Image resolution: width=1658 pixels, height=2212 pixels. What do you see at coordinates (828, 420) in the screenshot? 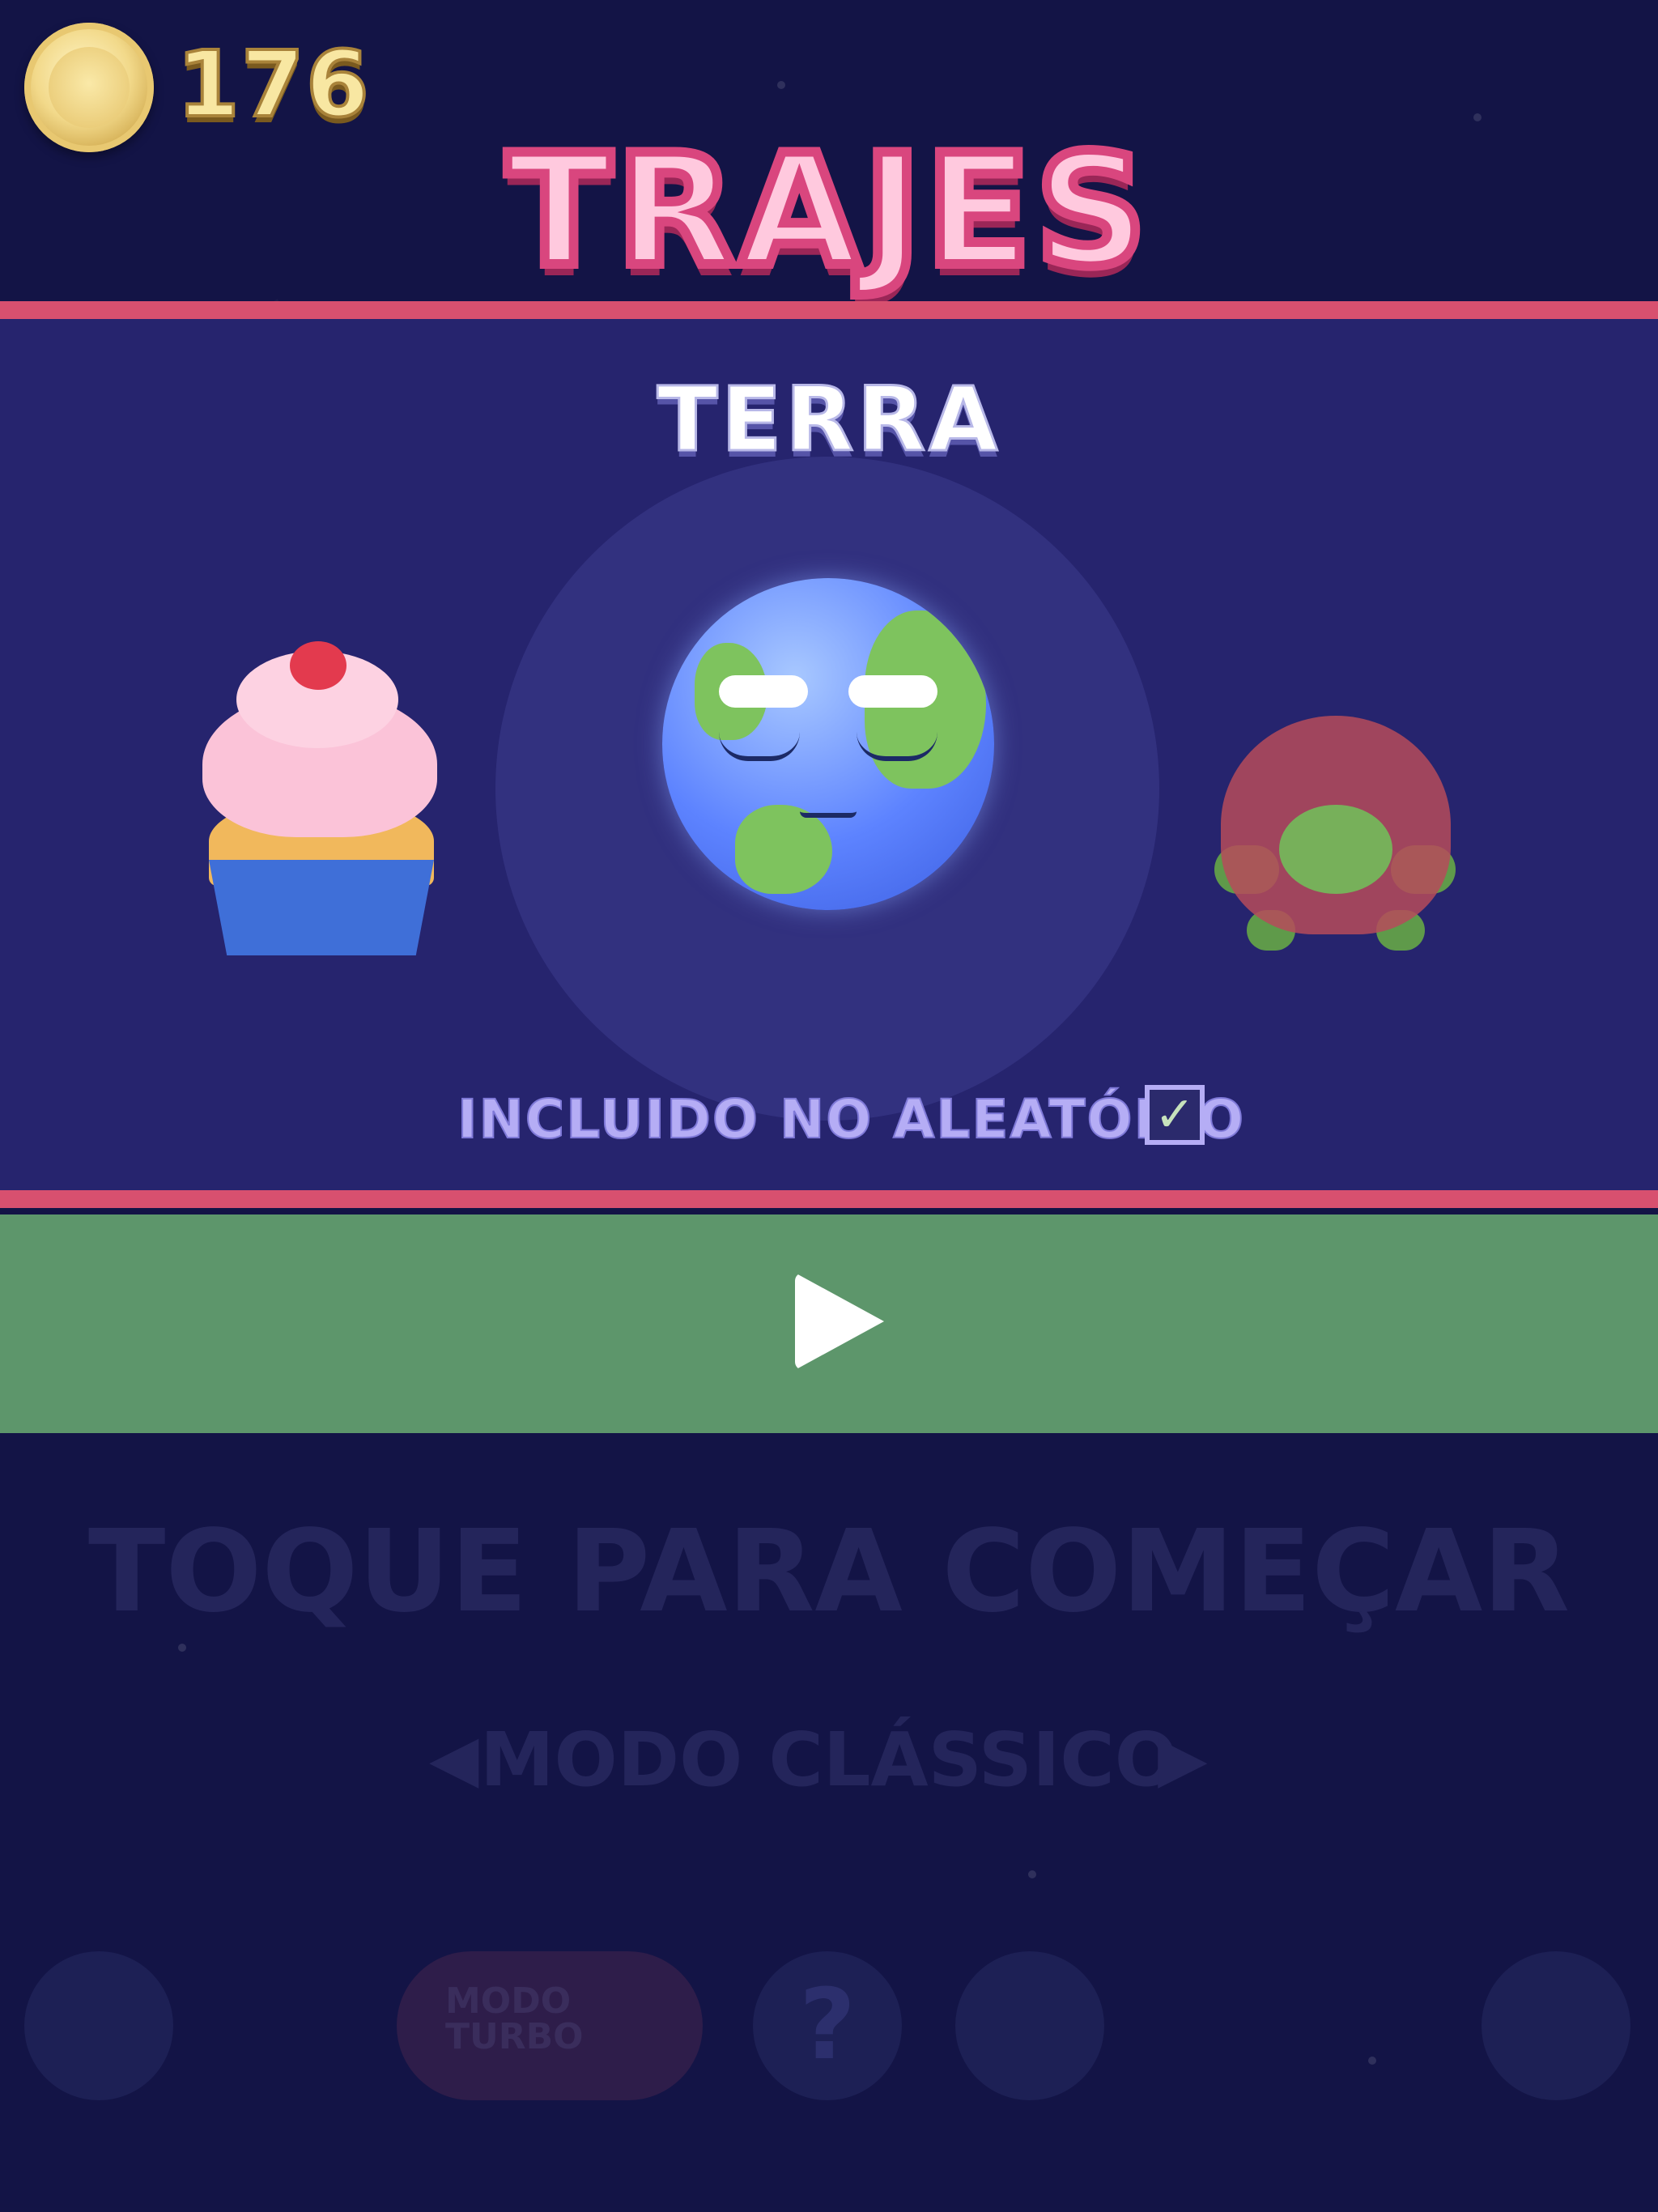
I see `costume-name: TERRA` at bounding box center [828, 420].